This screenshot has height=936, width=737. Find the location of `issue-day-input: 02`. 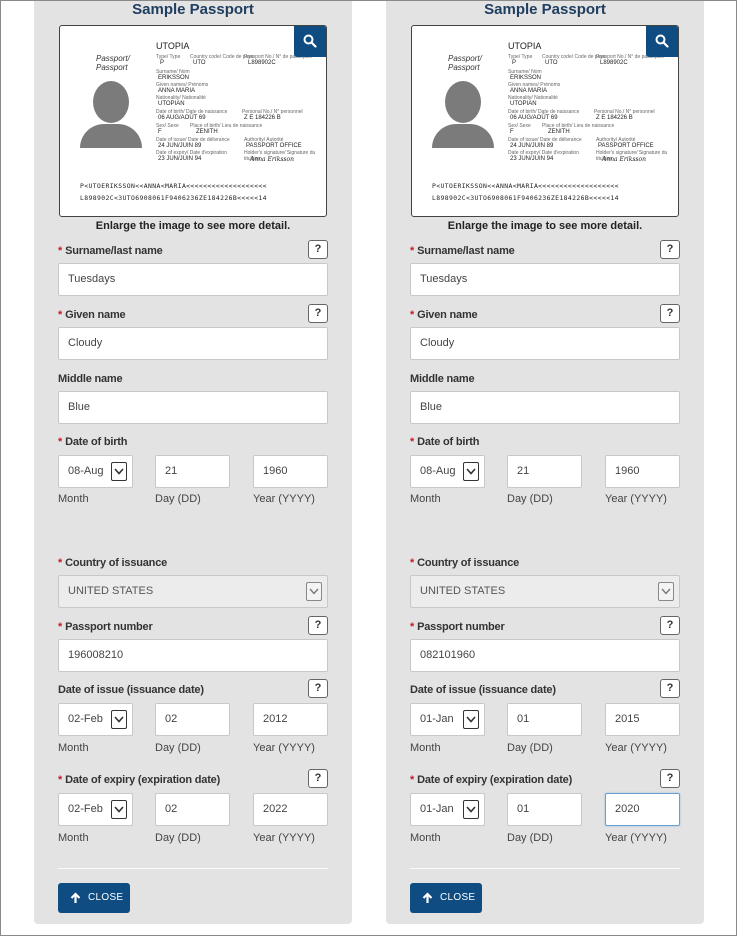

issue-day-input: 02 is located at coordinates (192, 719).